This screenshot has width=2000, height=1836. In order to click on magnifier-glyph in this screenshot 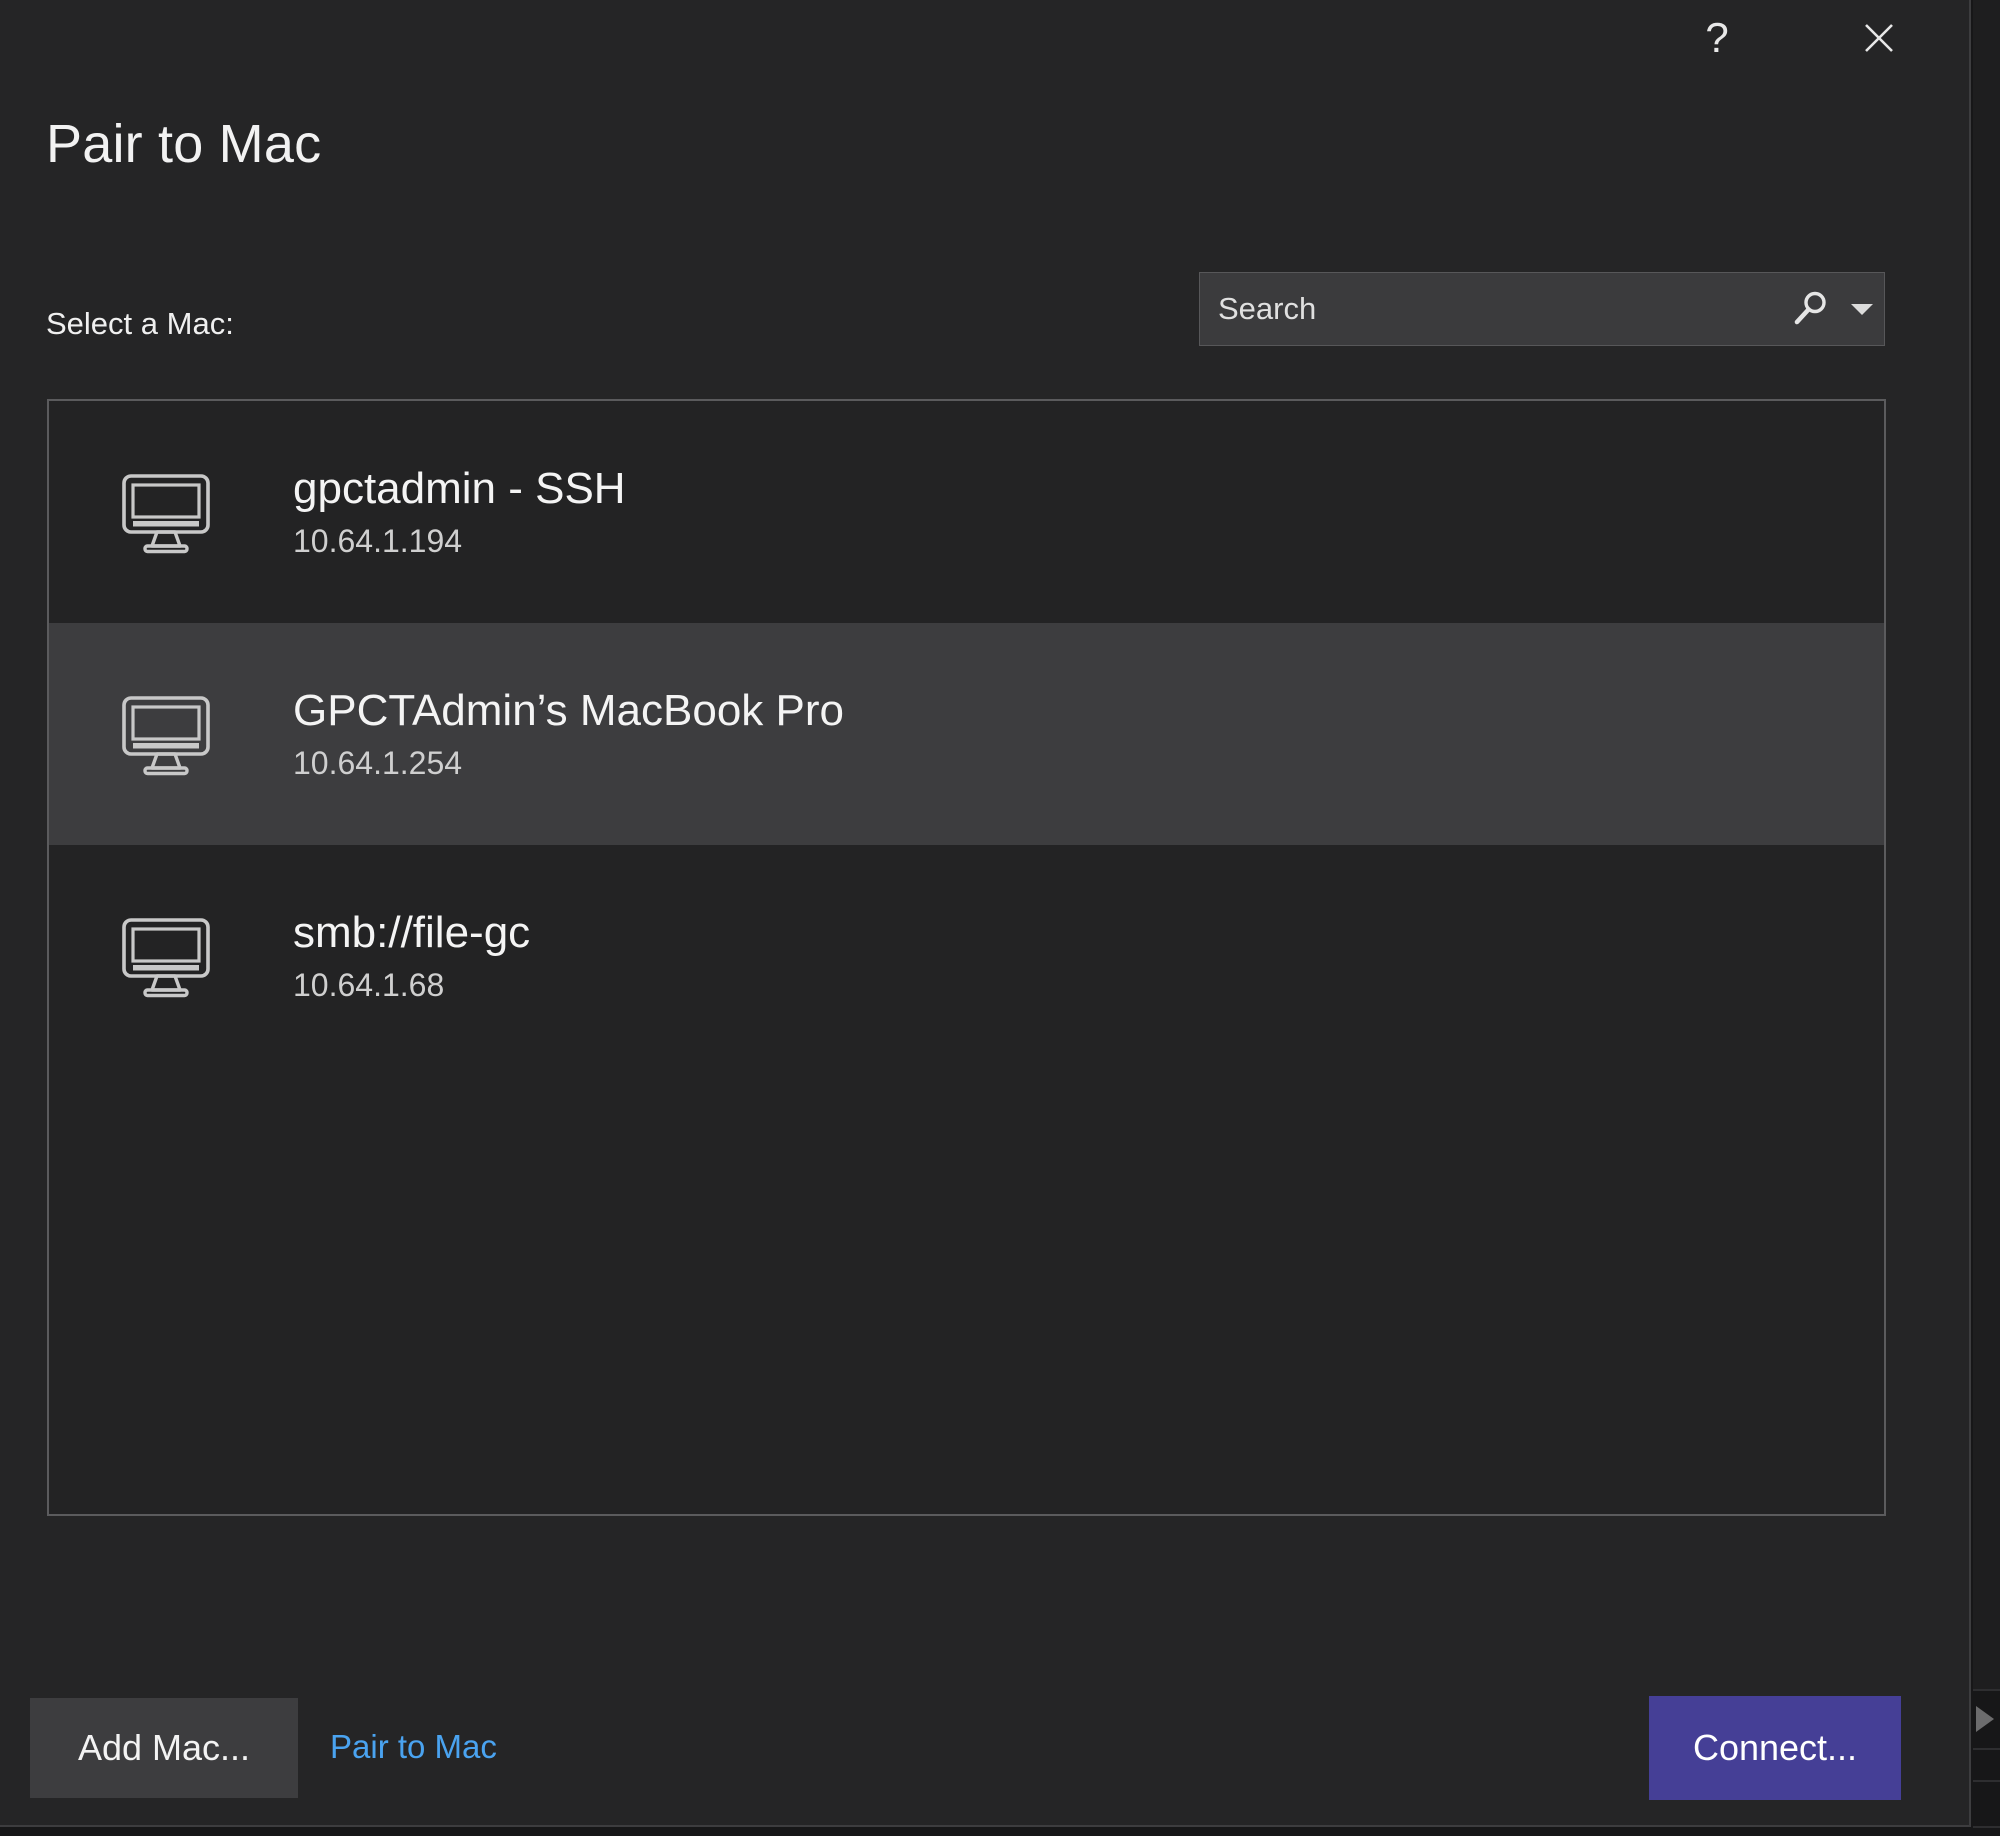, I will do `click(1810, 308)`.